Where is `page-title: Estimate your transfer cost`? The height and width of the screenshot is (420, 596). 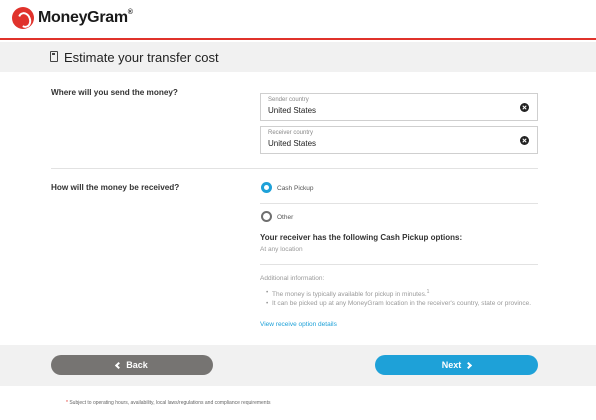 page-title: Estimate your transfer cost is located at coordinates (141, 57).